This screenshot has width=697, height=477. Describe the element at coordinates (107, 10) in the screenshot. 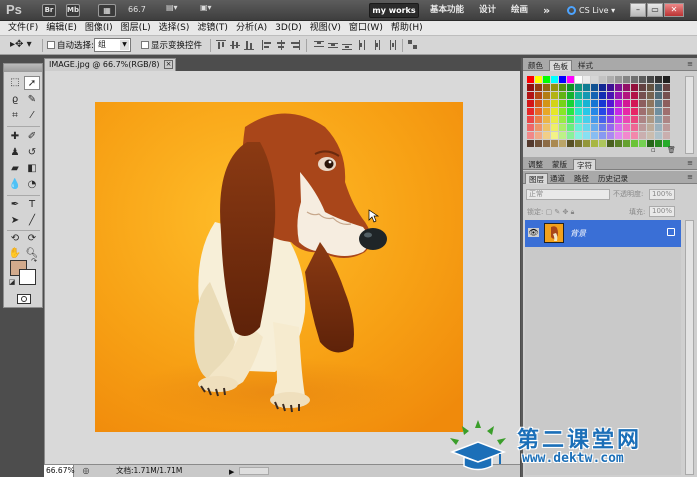

I see `hand-zoom-icon: ▦` at that location.